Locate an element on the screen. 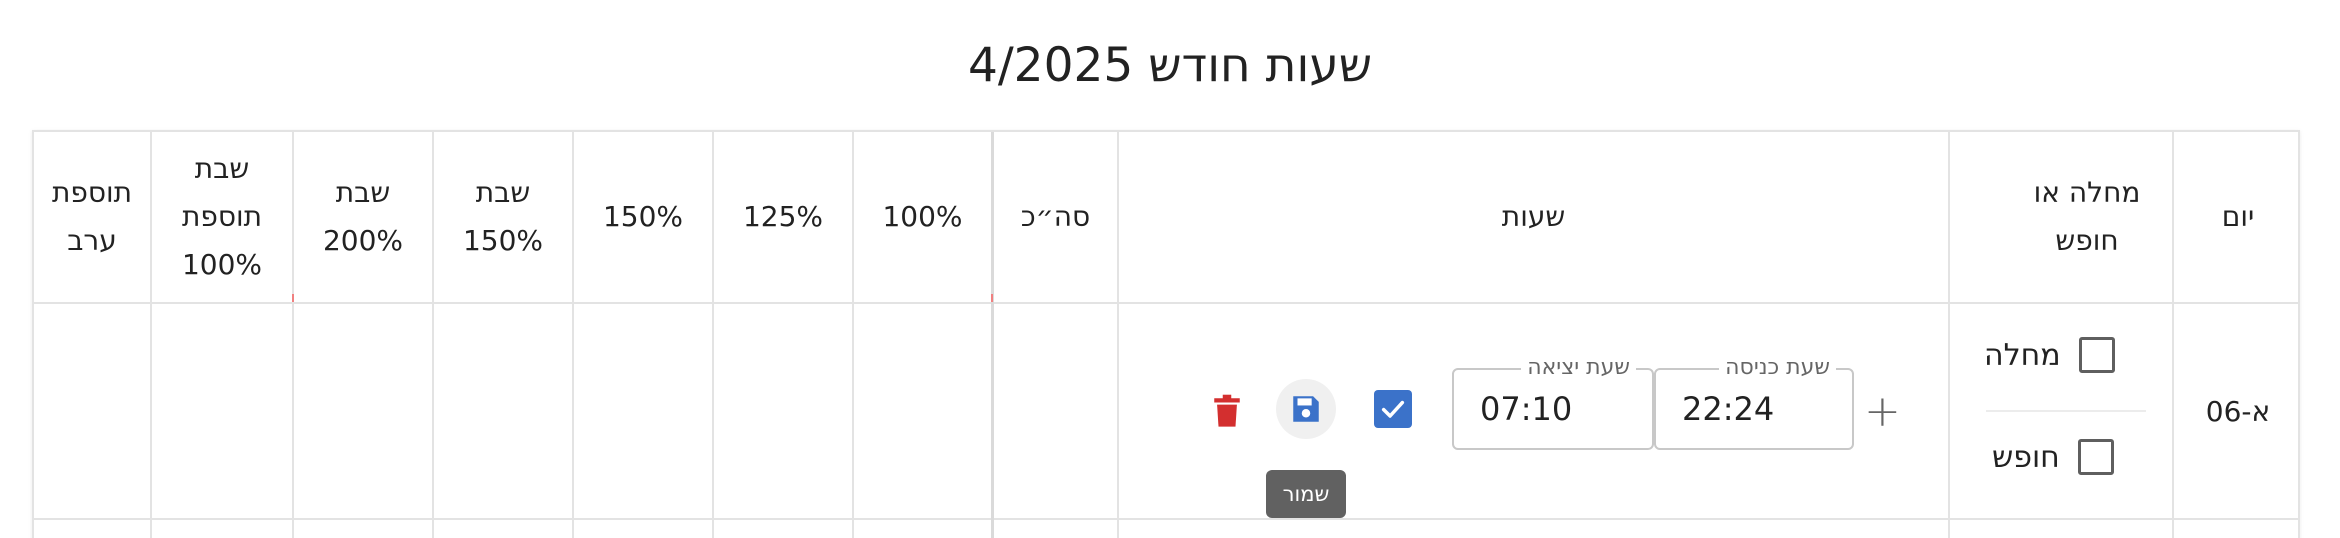 The image size is (2340, 538). vacation-checkbox is located at coordinates (2095, 457).